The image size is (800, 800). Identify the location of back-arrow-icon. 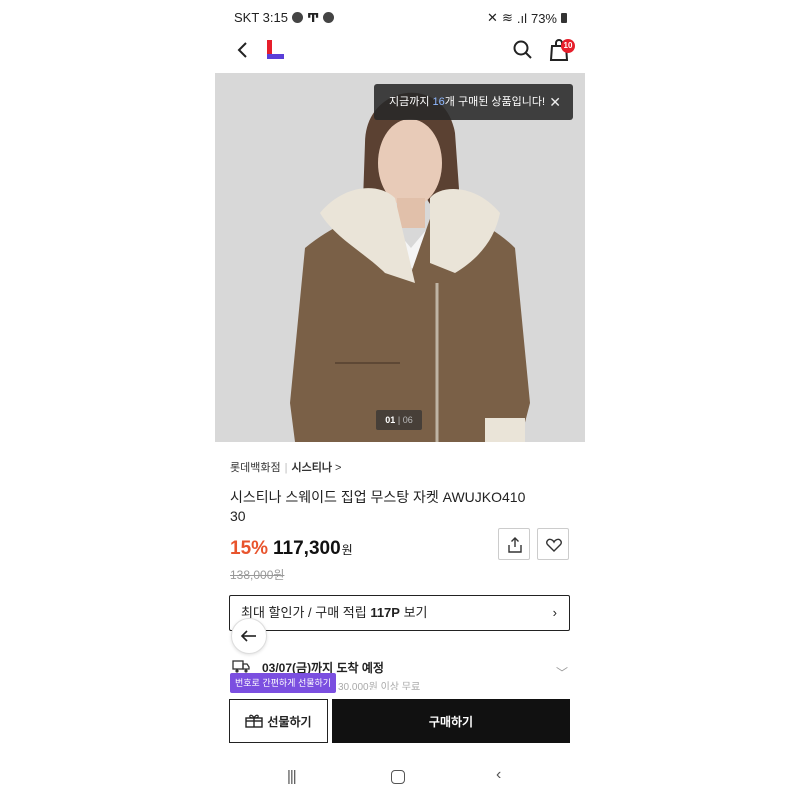
(242, 50).